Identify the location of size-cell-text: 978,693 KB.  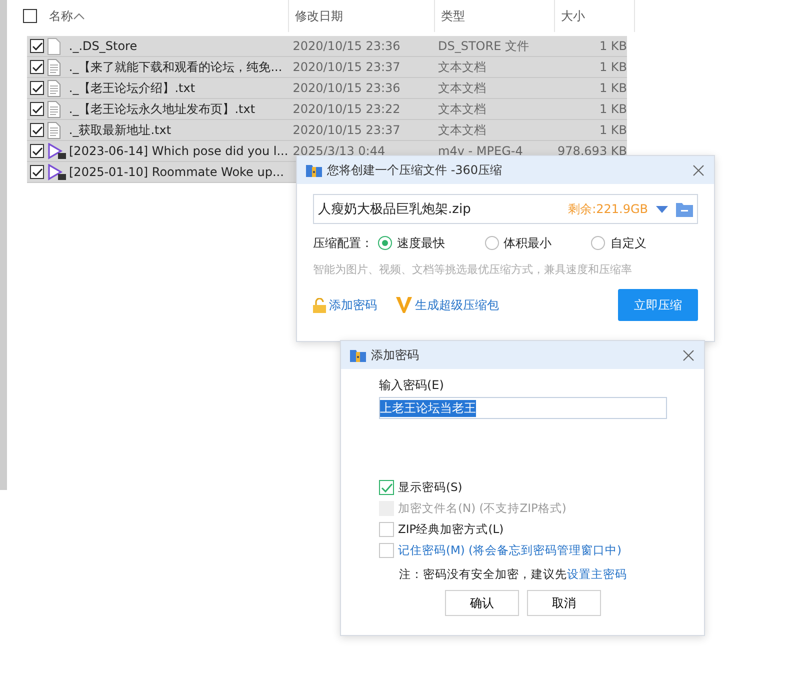
(591, 151).